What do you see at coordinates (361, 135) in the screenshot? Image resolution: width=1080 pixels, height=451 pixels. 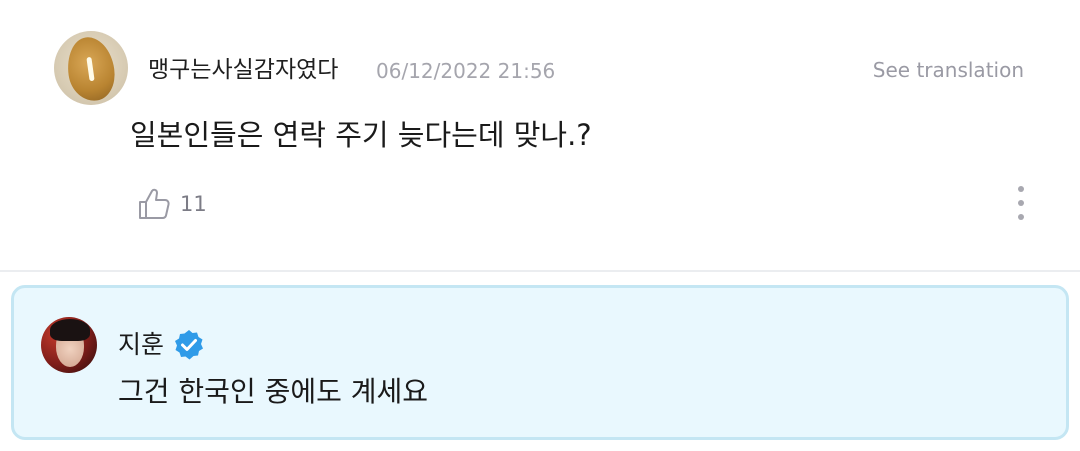 I see `comment-text: 일본인들은 연락 주기 늦다는데 맞나.?` at bounding box center [361, 135].